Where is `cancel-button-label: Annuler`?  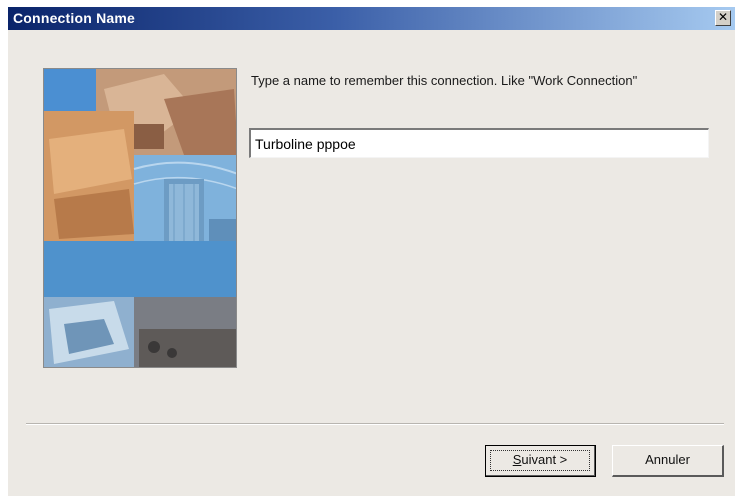 cancel-button-label: Annuler is located at coordinates (667, 459).